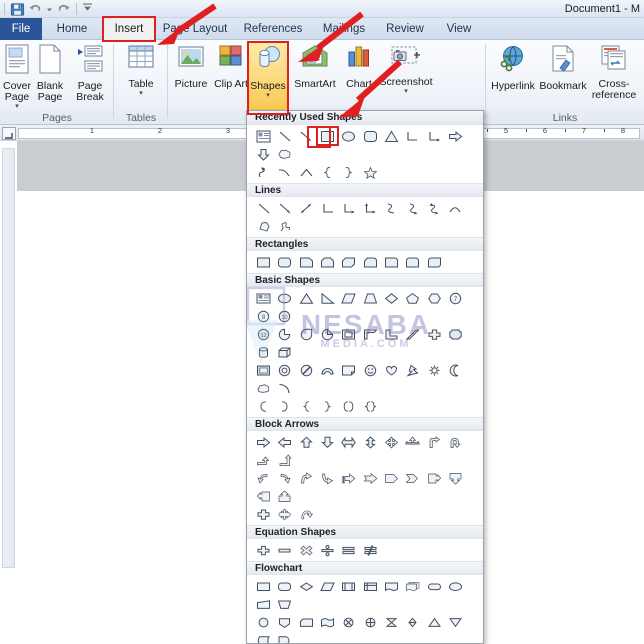 This screenshot has height=644, width=644. Describe the element at coordinates (614, 76) in the screenshot. I see `cross-reference-button: Cross-reference` at that location.